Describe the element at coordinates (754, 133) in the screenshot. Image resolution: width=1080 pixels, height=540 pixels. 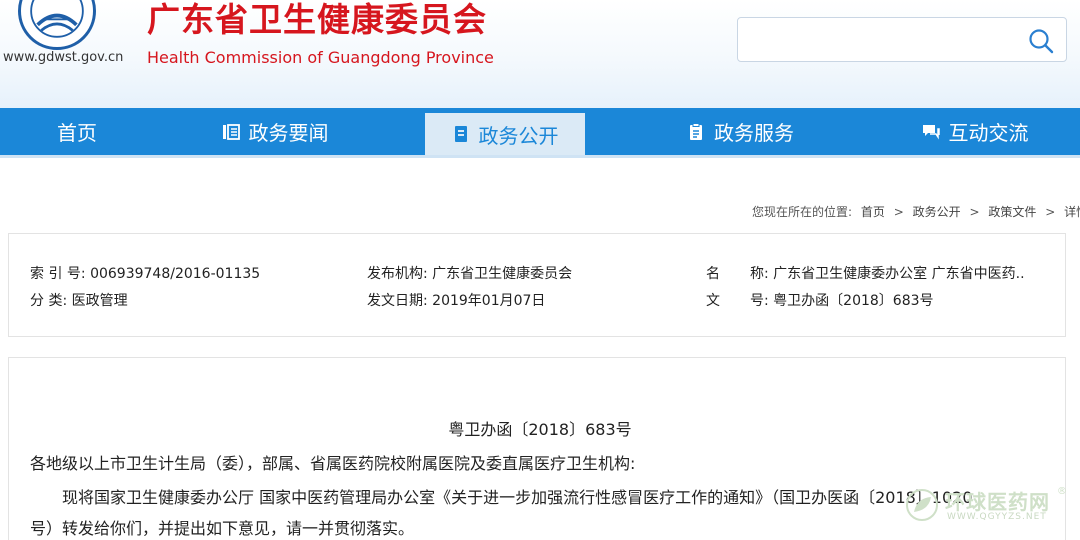
I see `nav-services-label: 政务服务` at that location.